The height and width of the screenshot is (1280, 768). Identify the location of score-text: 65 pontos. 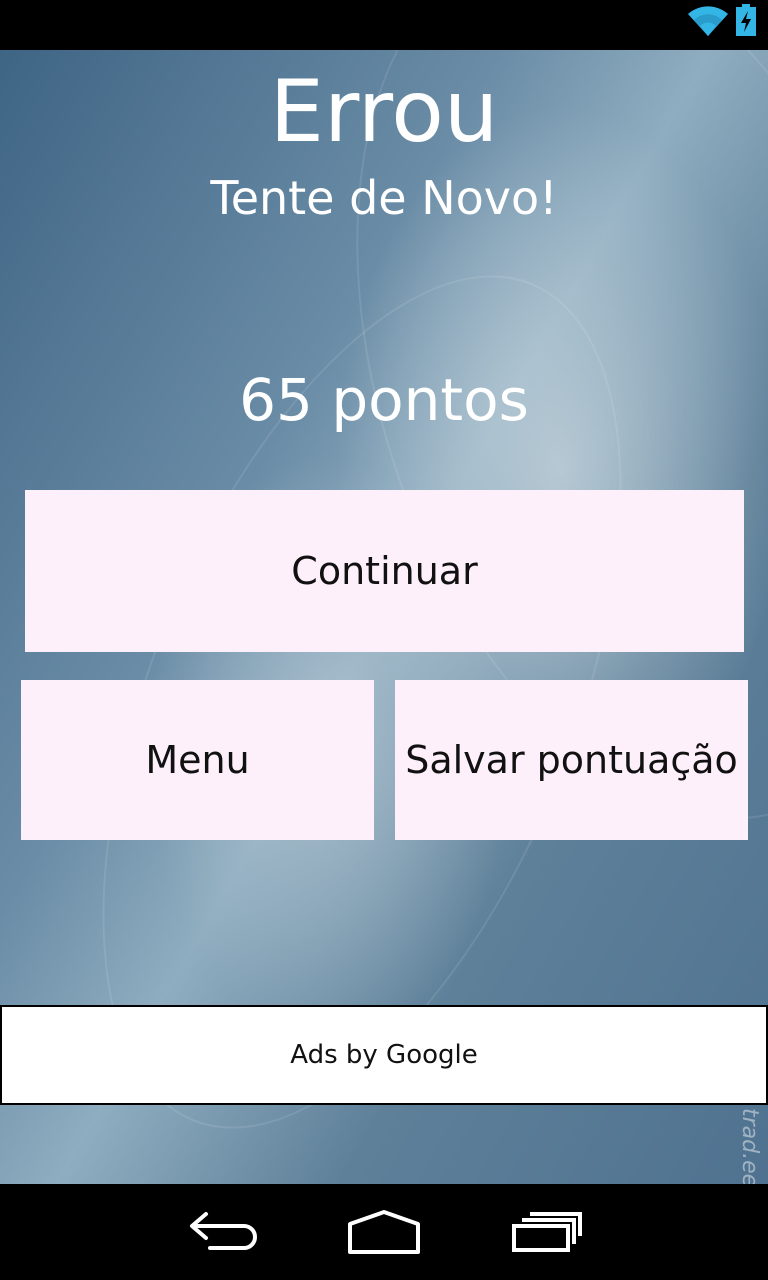
(384, 400).